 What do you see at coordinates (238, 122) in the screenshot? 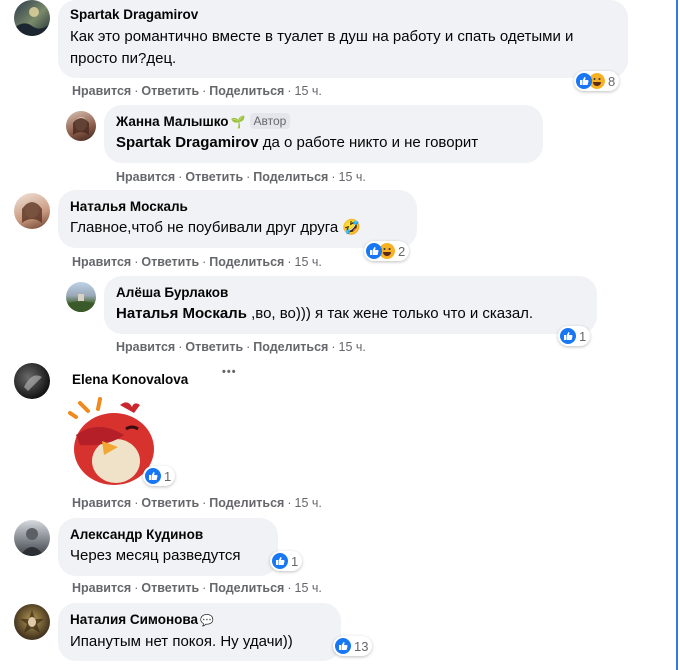
I see `sprout-icon: 🌱` at bounding box center [238, 122].